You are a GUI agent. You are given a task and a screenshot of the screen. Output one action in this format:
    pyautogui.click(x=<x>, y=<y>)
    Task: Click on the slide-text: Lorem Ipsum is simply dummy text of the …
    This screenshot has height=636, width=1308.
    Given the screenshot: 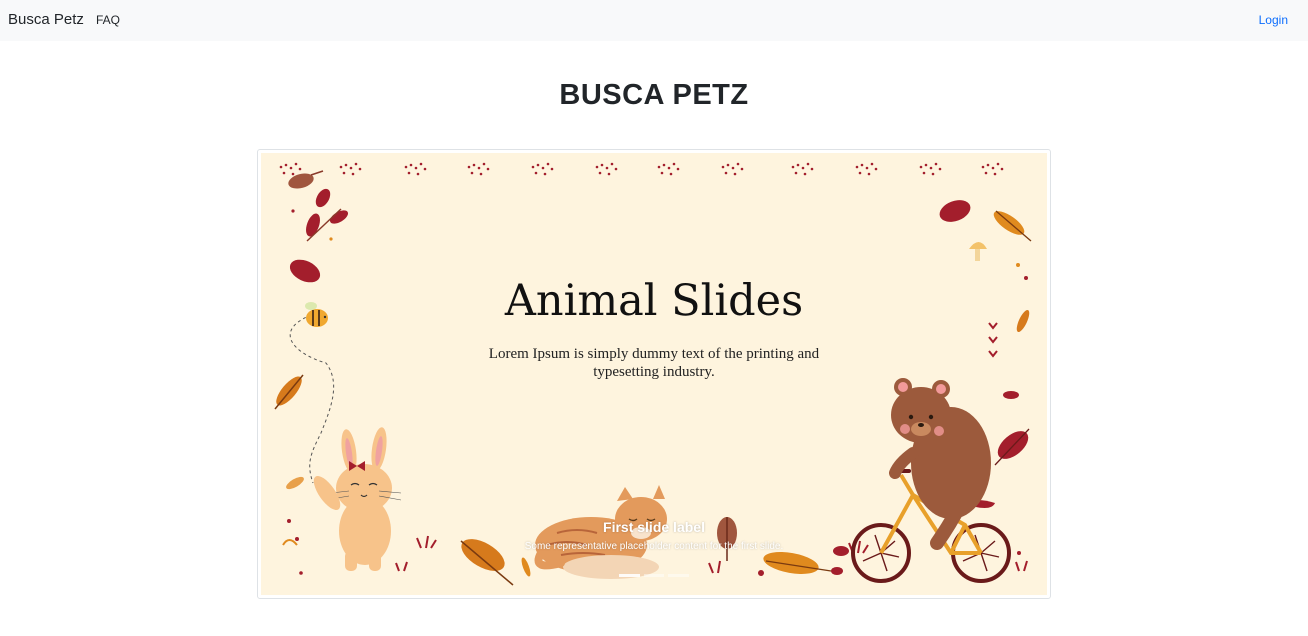 What is the action you would take?
    pyautogui.click(x=654, y=363)
    